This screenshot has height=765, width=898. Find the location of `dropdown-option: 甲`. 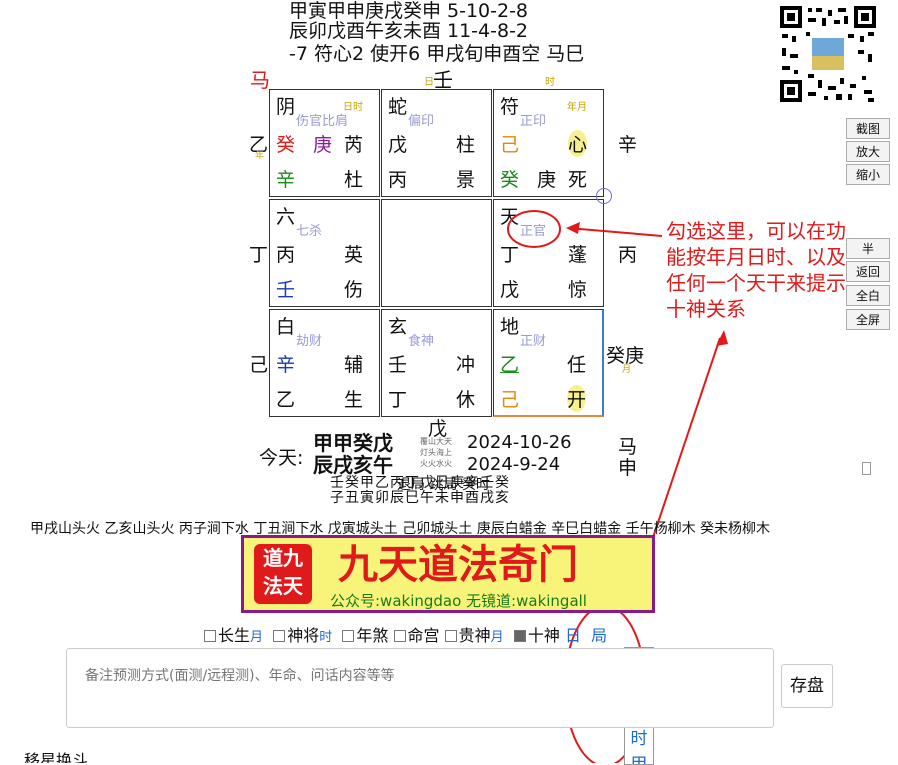

dropdown-option: 甲 is located at coordinates (639, 758).